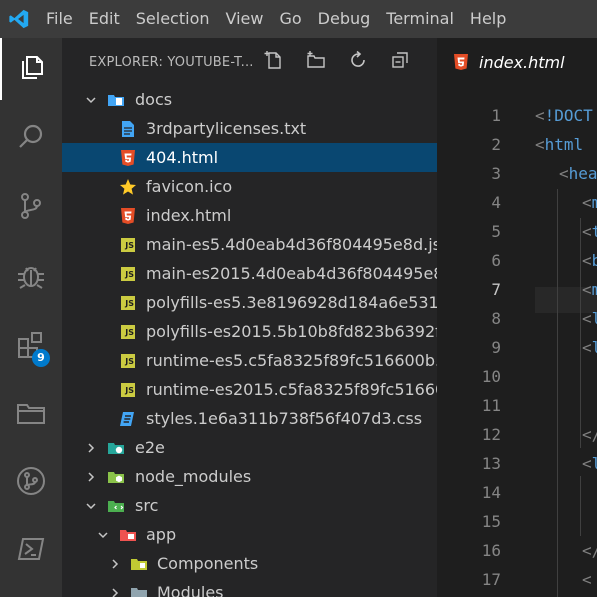 Image resolution: width=597 pixels, height=597 pixels. What do you see at coordinates (496, 347) in the screenshot?
I see `line-number: 9` at bounding box center [496, 347].